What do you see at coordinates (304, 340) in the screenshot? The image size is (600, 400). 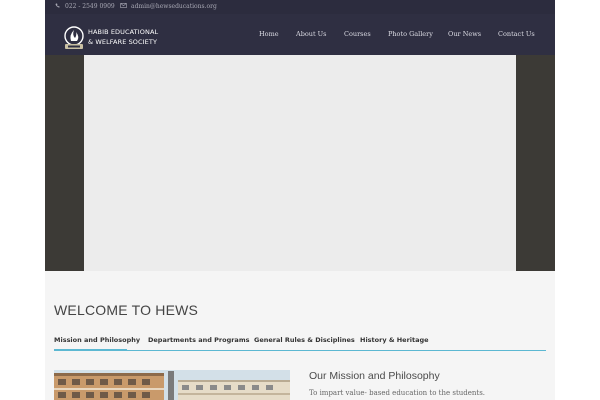 I see `tab-general-rules-disciplines: General Rules & Disciplines` at bounding box center [304, 340].